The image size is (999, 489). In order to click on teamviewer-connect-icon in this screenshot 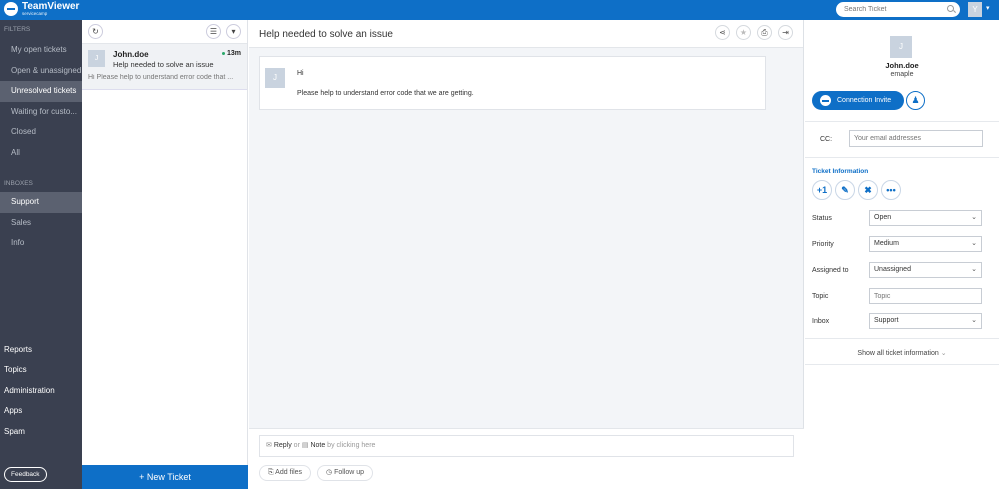, I will do `click(825, 100)`.